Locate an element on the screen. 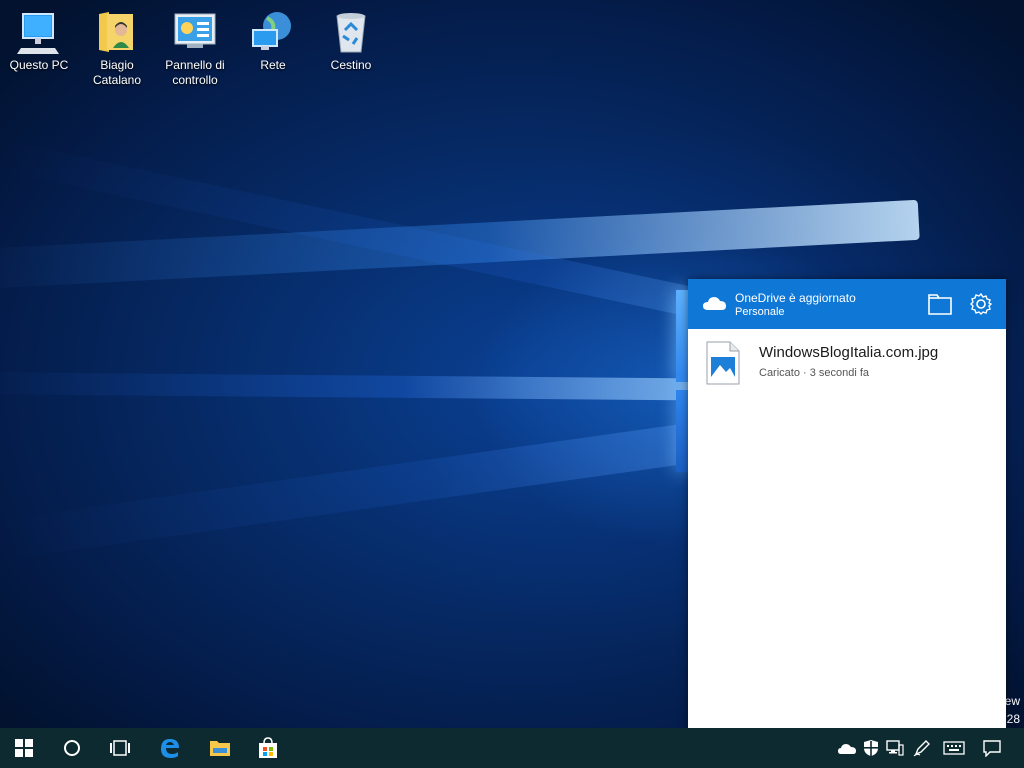  clipped-desktop-text: ew is located at coordinates (1012, 701).